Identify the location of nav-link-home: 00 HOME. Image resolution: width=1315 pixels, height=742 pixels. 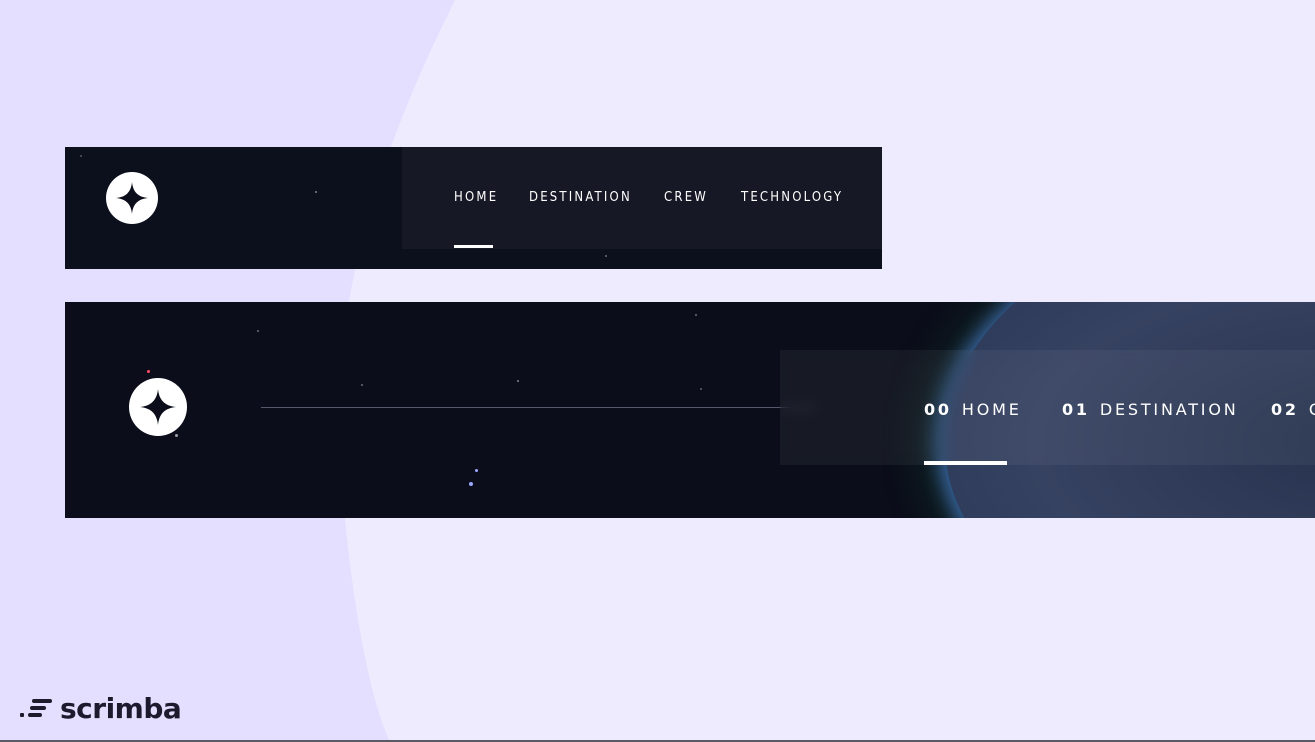
(973, 409).